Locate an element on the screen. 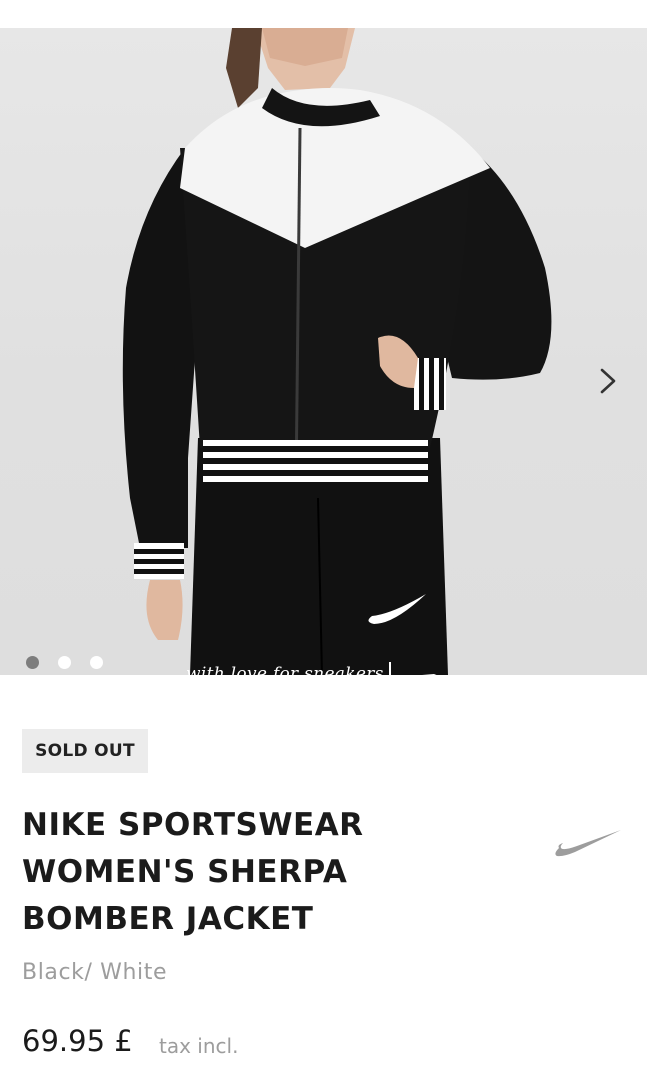 This screenshot has height=1080, width=647. chevron-right-icon is located at coordinates (608, 381).